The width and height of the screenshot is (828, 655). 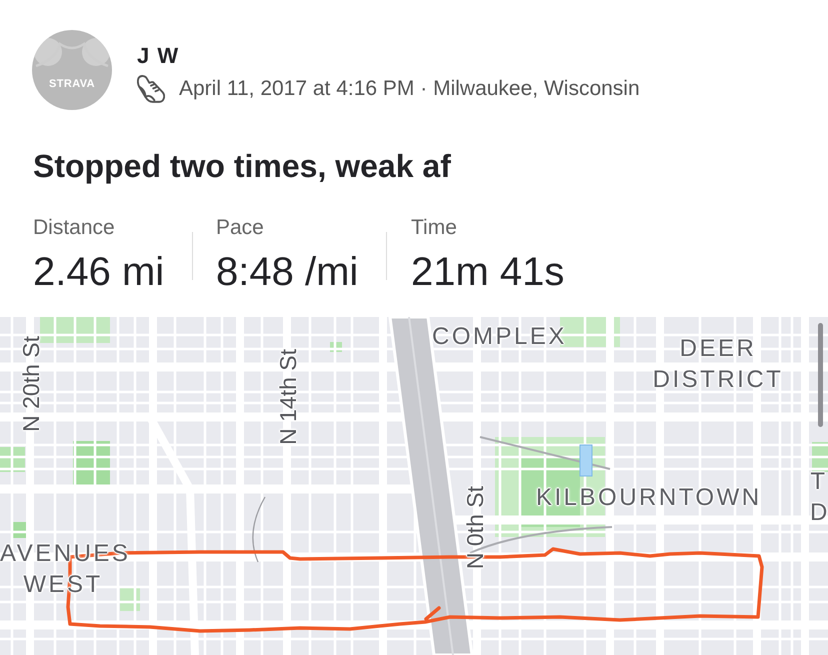 I want to click on stat-label: Distance, so click(x=74, y=228).